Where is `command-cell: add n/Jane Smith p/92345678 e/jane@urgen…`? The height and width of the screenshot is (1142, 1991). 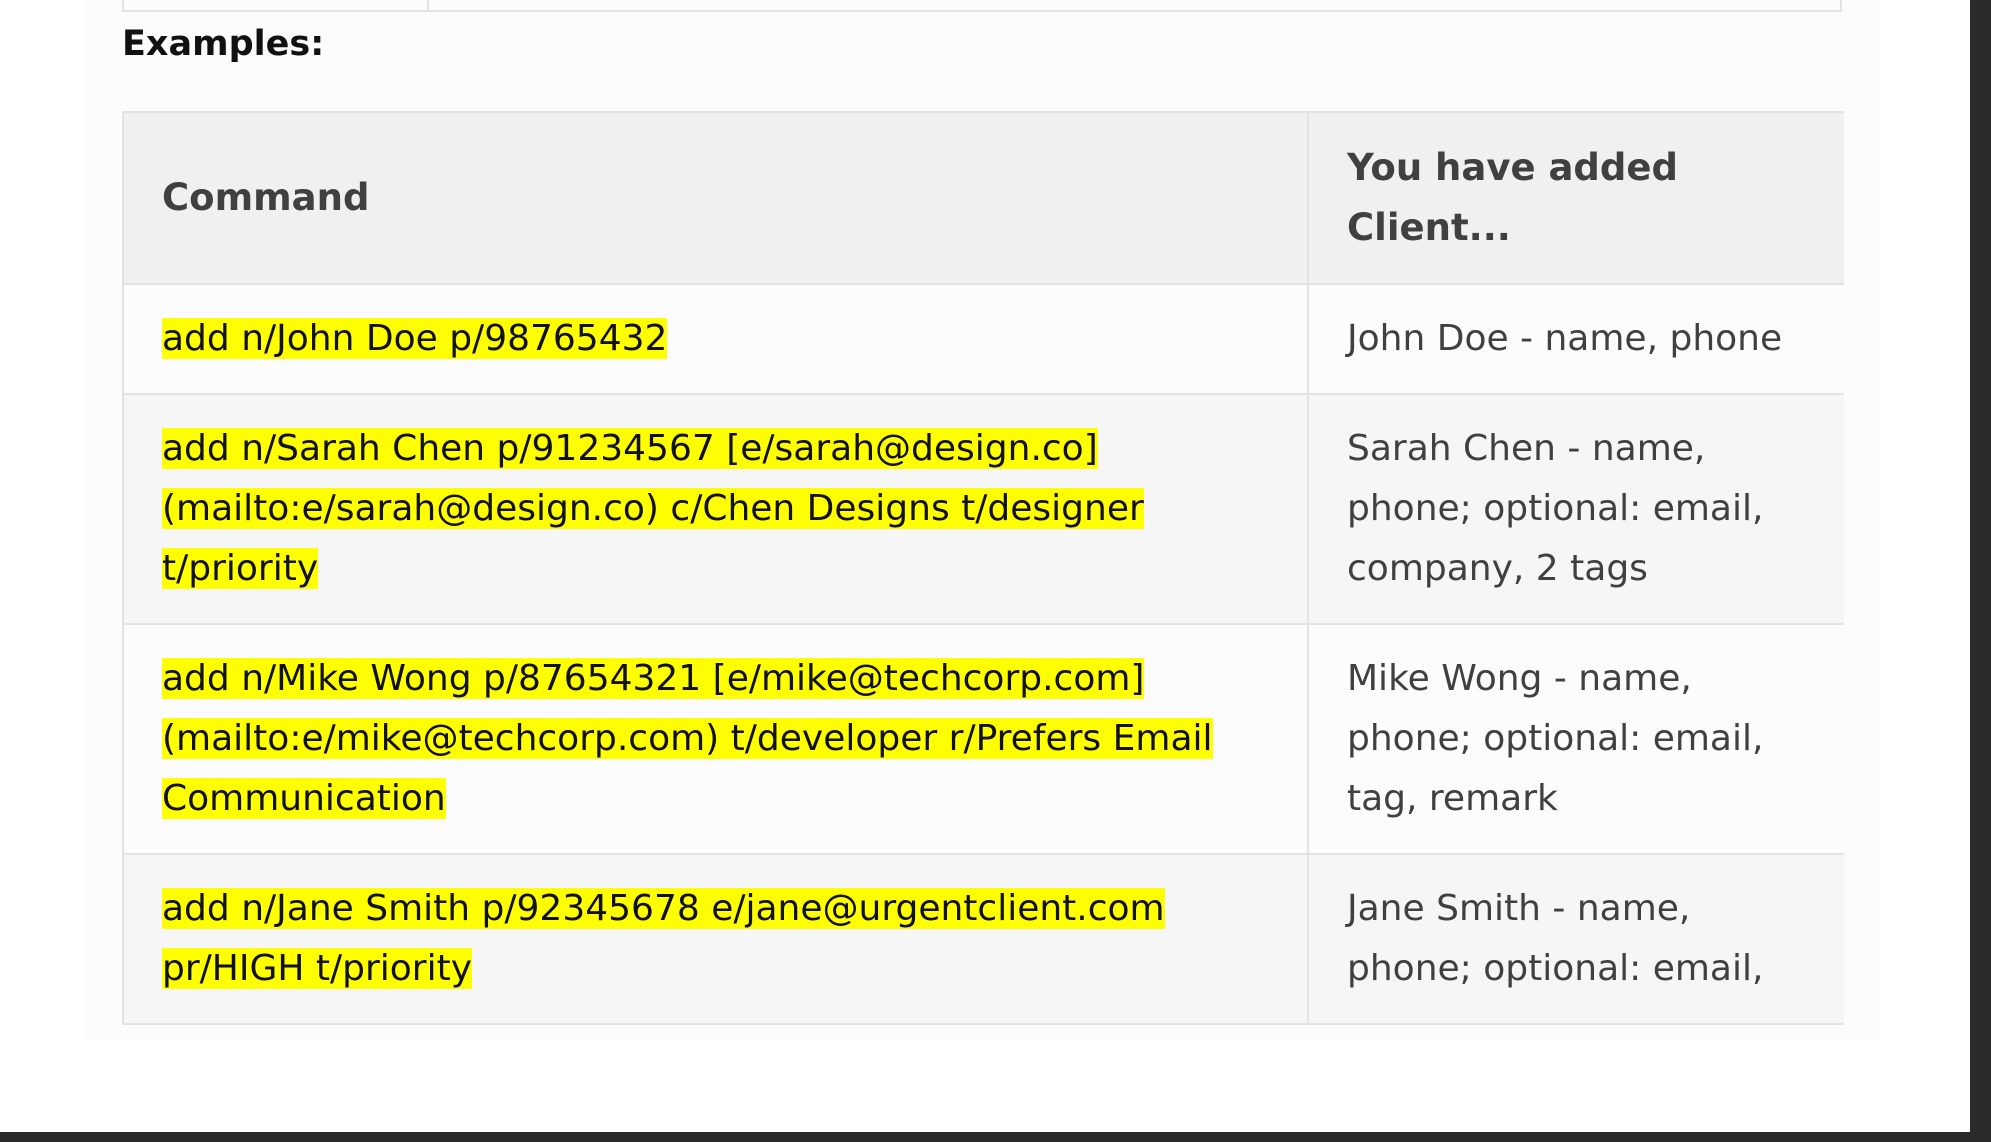 command-cell: add n/Jane Smith p/92345678 e/jane@urgen… is located at coordinates (715, 939).